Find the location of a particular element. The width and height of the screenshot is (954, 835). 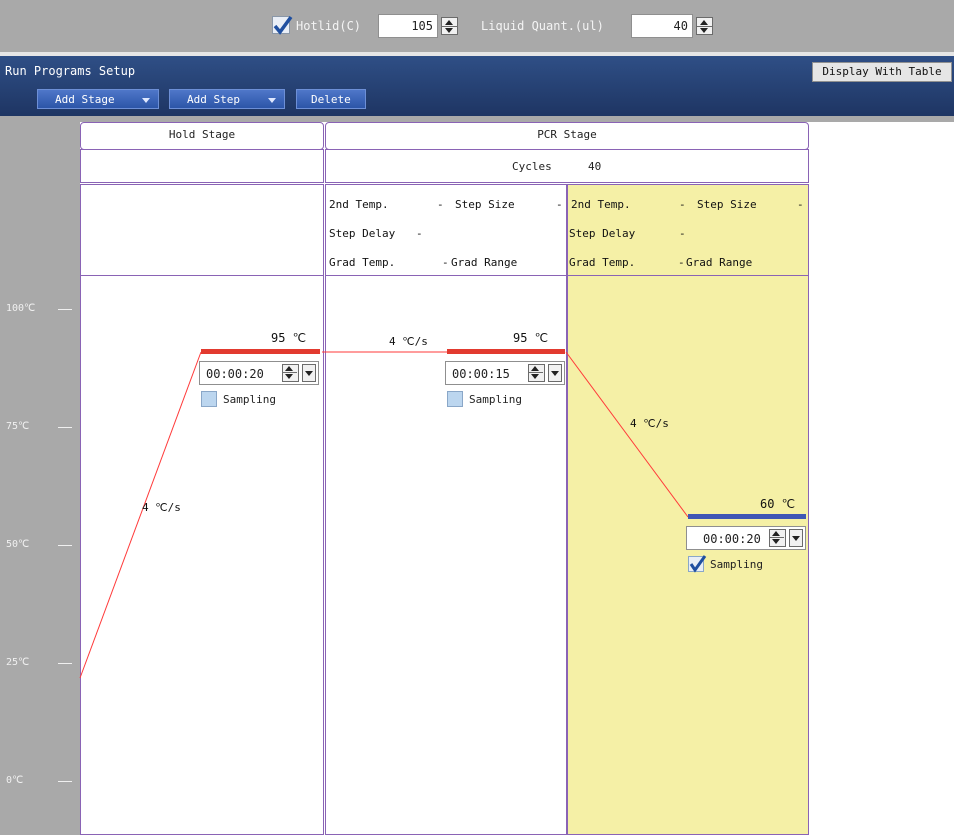

step-time-input: 00:00:15 is located at coordinates (505, 373).